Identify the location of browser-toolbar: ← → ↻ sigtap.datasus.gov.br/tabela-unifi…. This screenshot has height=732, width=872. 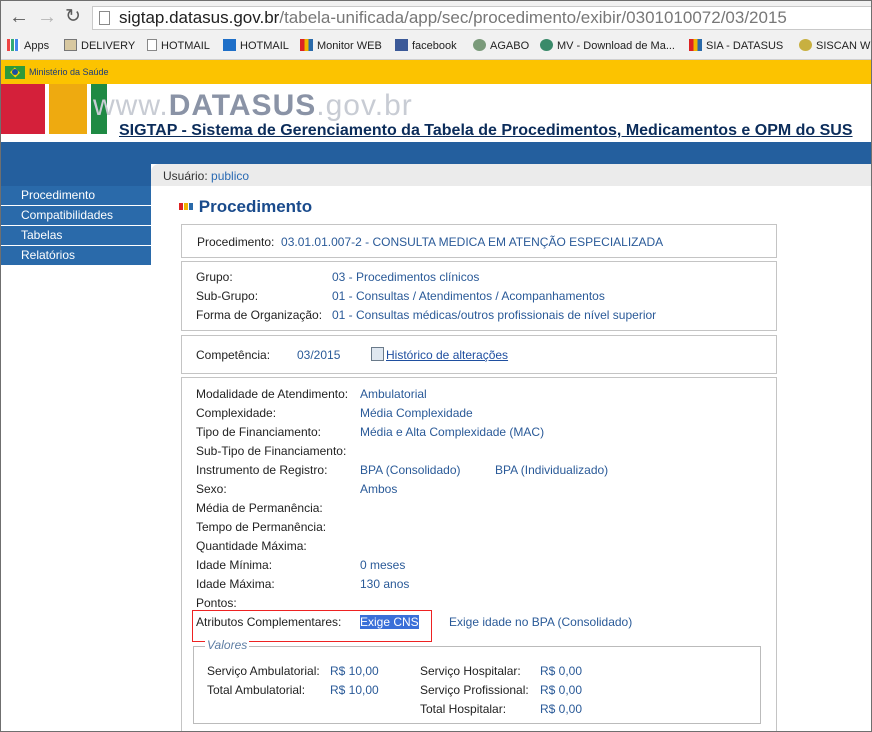
(436, 18).